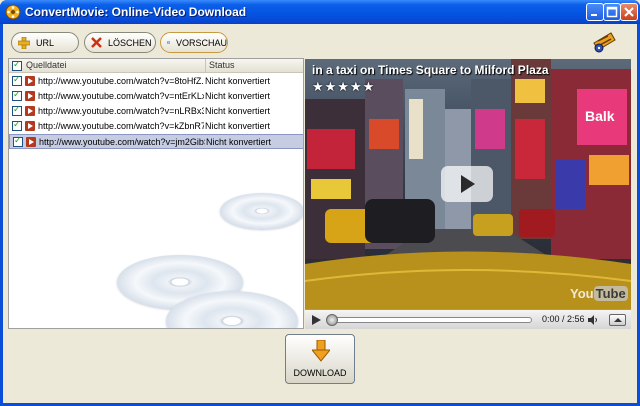 This screenshot has height=406, width=640. Describe the element at coordinates (320, 373) in the screenshot. I see `download-label: DOWNLOAD` at that location.